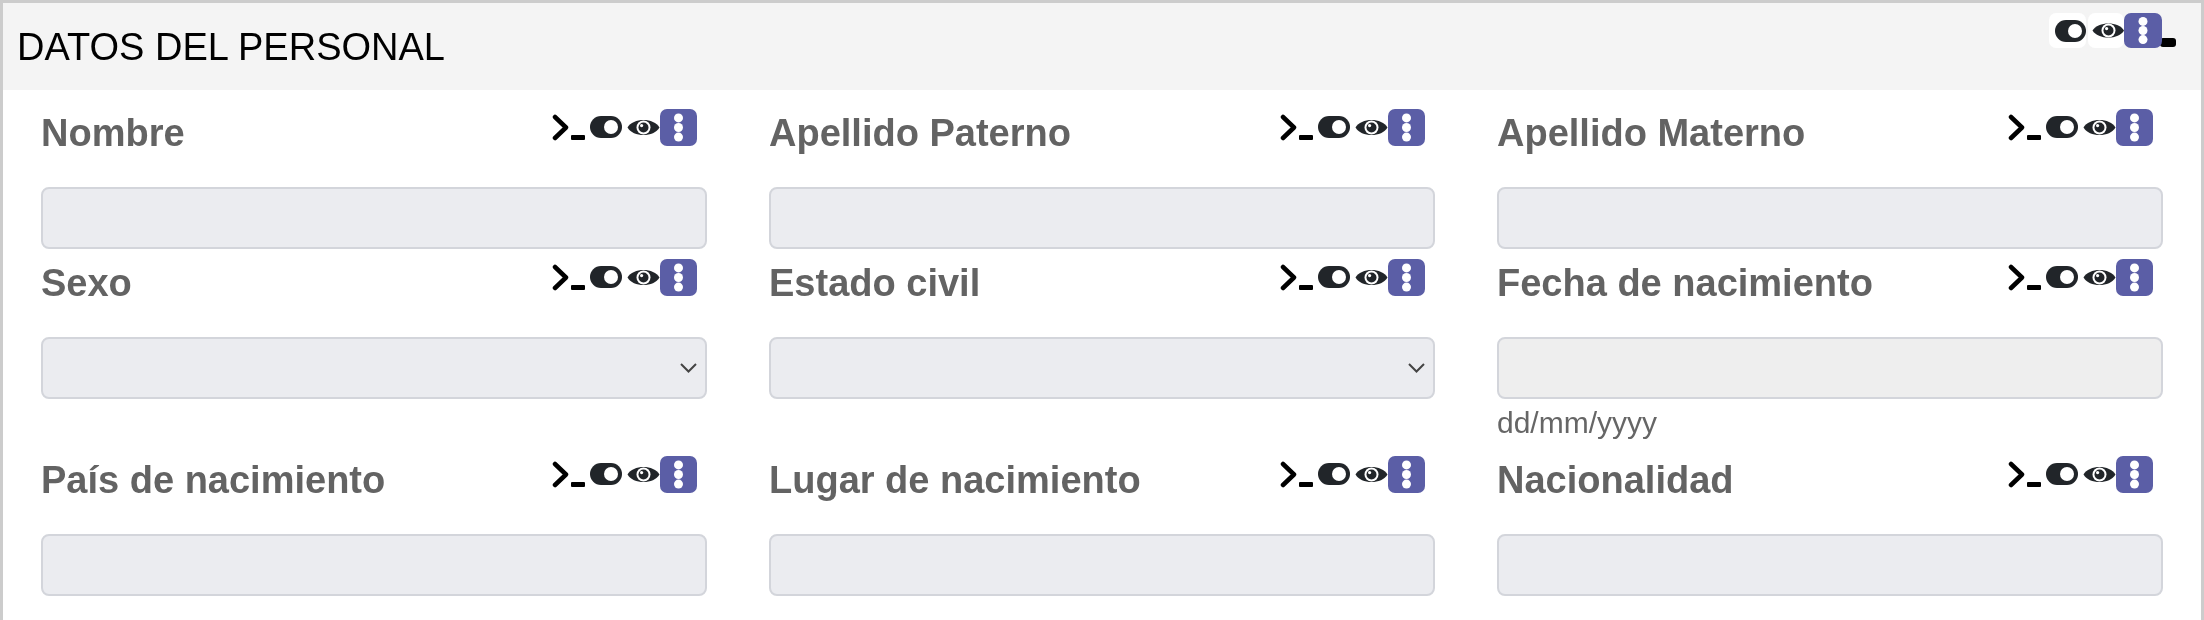 This screenshot has height=620, width=2204. Describe the element at coordinates (213, 480) in the screenshot. I see `field-label: País de nacimiento` at that location.